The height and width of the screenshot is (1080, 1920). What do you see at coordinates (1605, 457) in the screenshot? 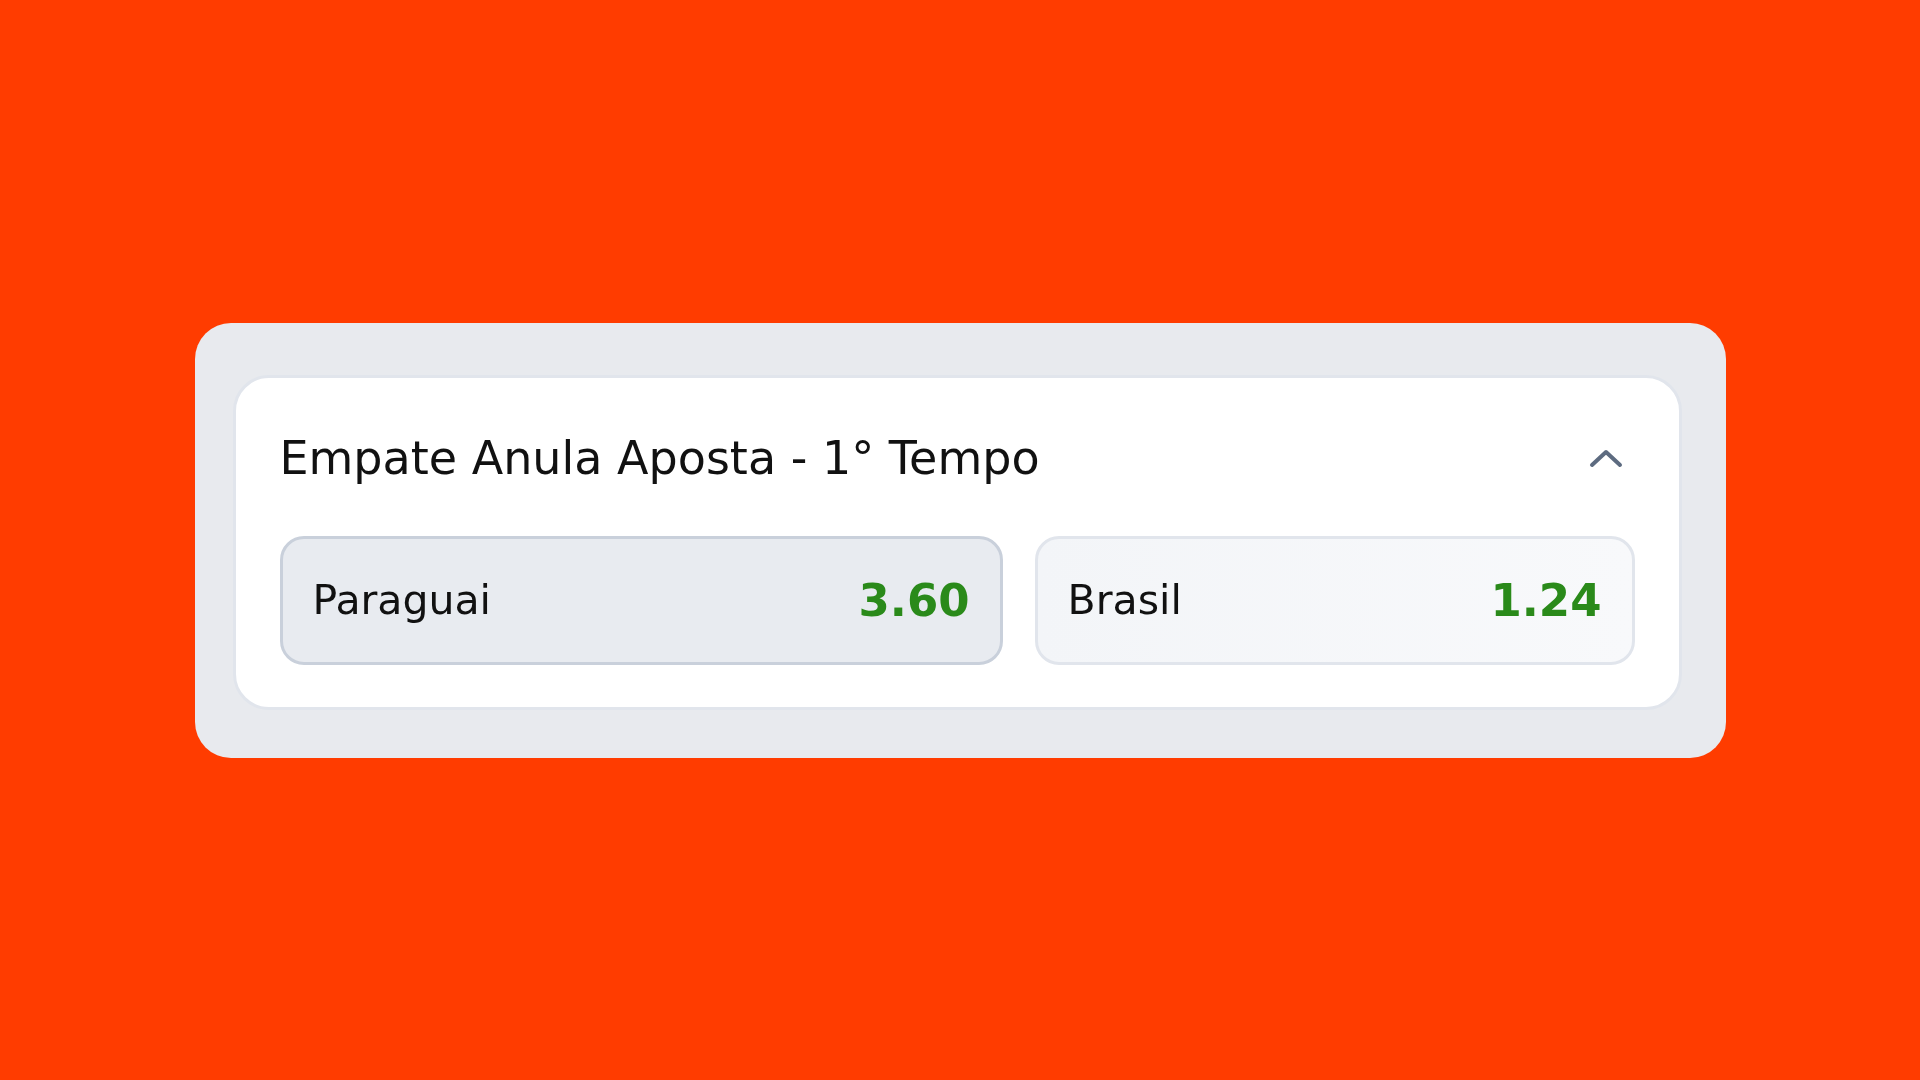
I see `chevron-up-icon` at bounding box center [1605, 457].